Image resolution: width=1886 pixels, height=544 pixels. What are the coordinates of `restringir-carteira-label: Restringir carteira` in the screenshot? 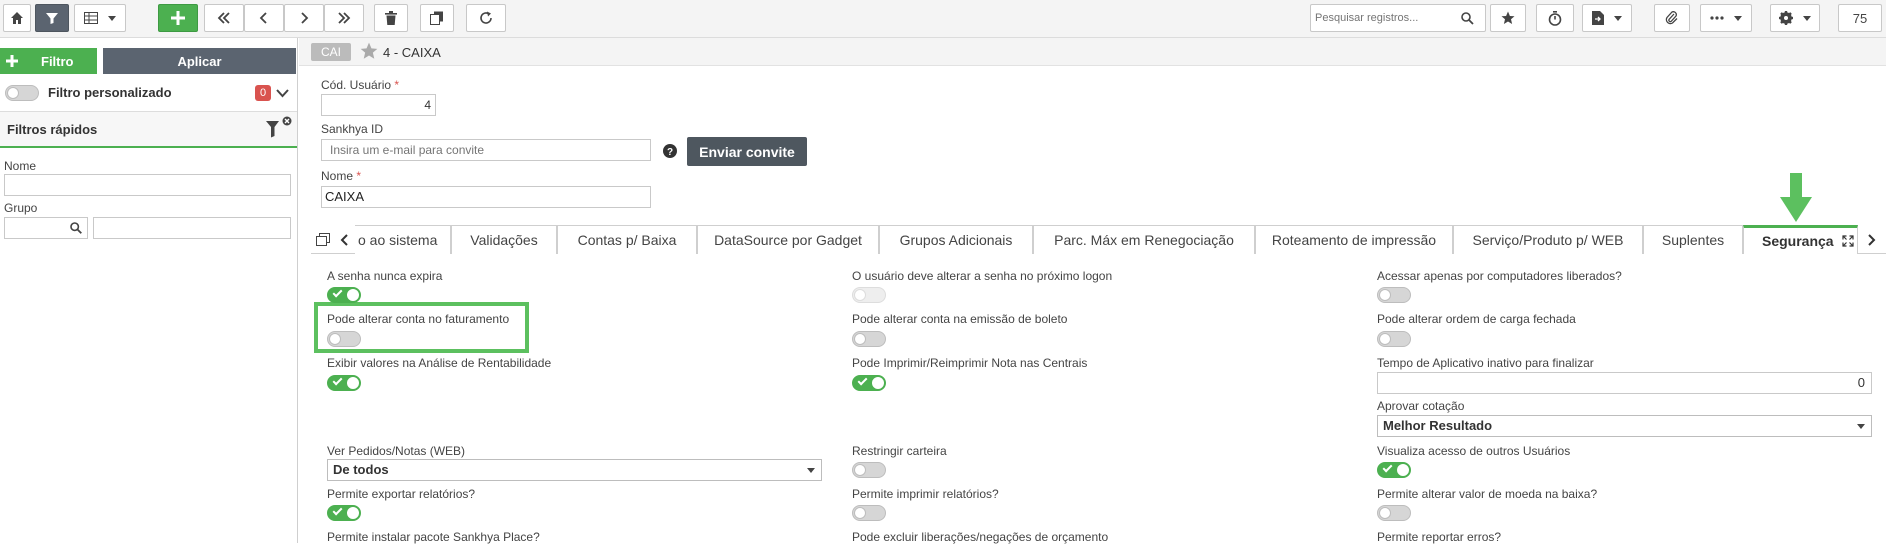 It's located at (899, 451).